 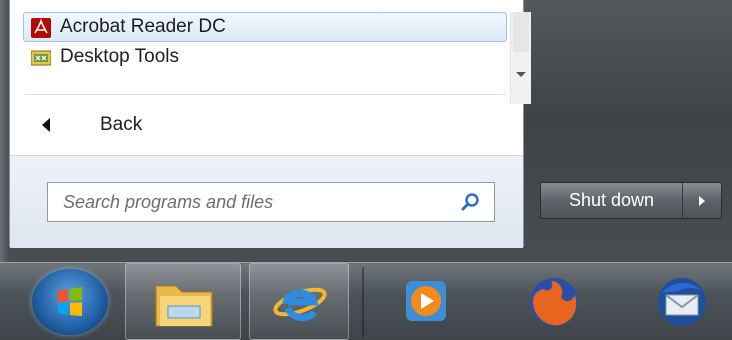 I want to click on windows-logo-icon, so click(x=70, y=302).